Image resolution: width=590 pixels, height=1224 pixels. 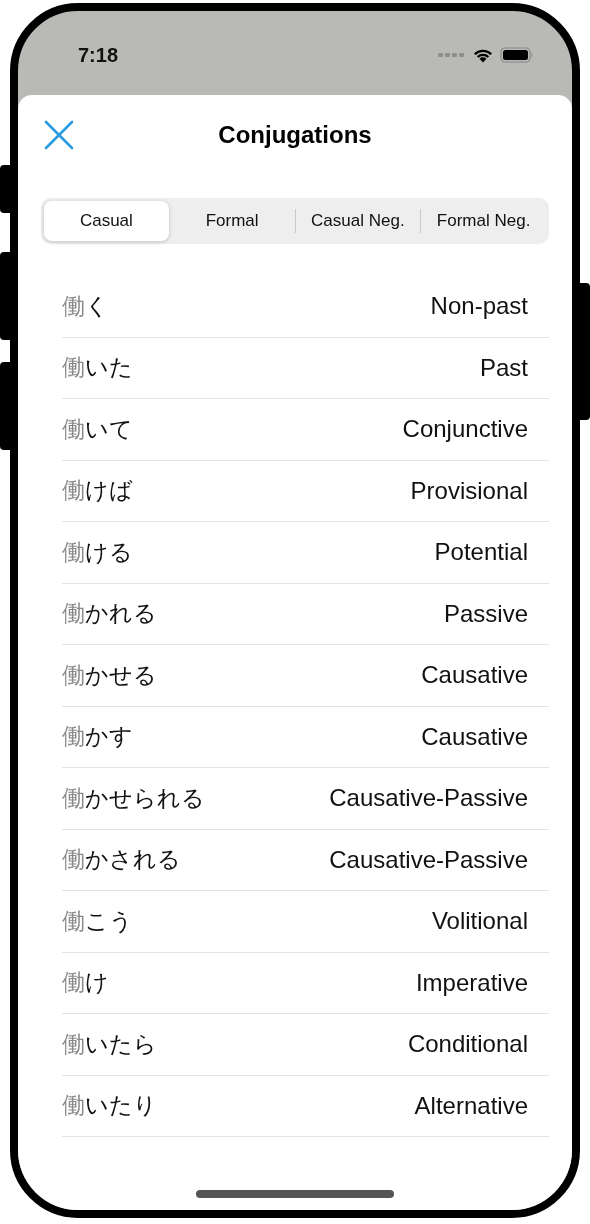 What do you see at coordinates (483, 221) in the screenshot?
I see `segment-tab: Formal Neg.` at bounding box center [483, 221].